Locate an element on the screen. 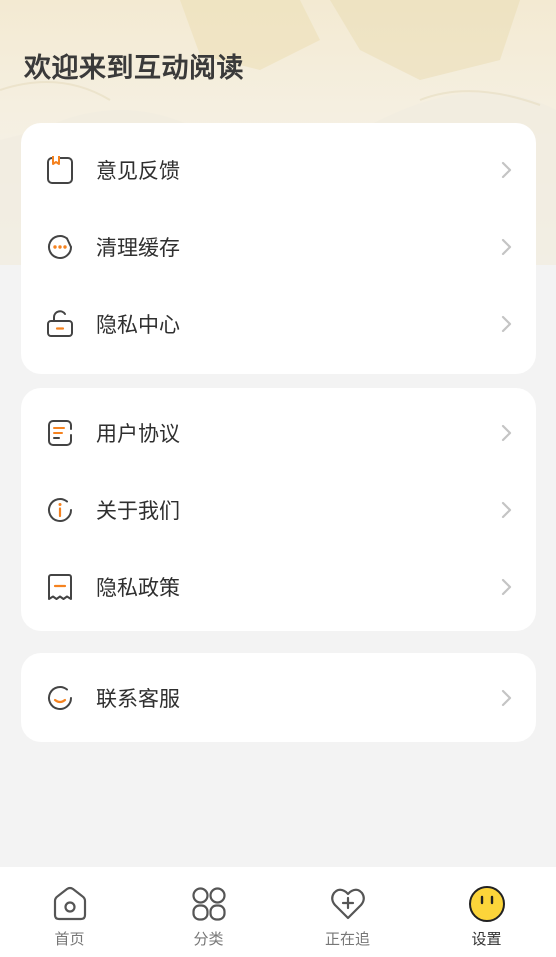  menu-item-label: 联系客服 is located at coordinates (138, 698).